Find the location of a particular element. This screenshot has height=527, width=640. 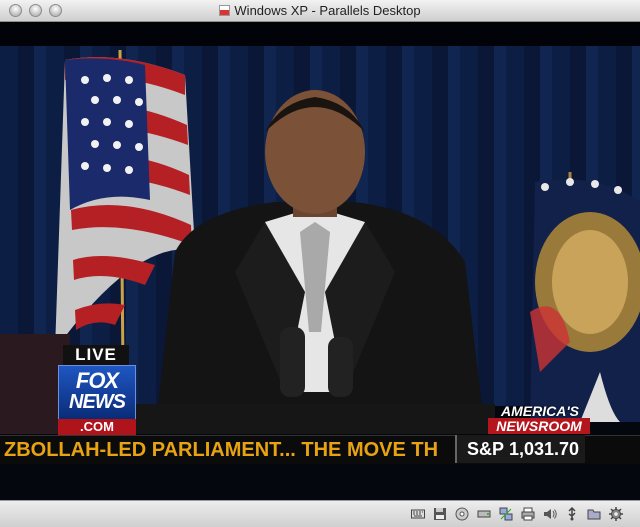

americas-newsroom-logo: AMERICA'S NEWSROOM is located at coordinates (540, 419).